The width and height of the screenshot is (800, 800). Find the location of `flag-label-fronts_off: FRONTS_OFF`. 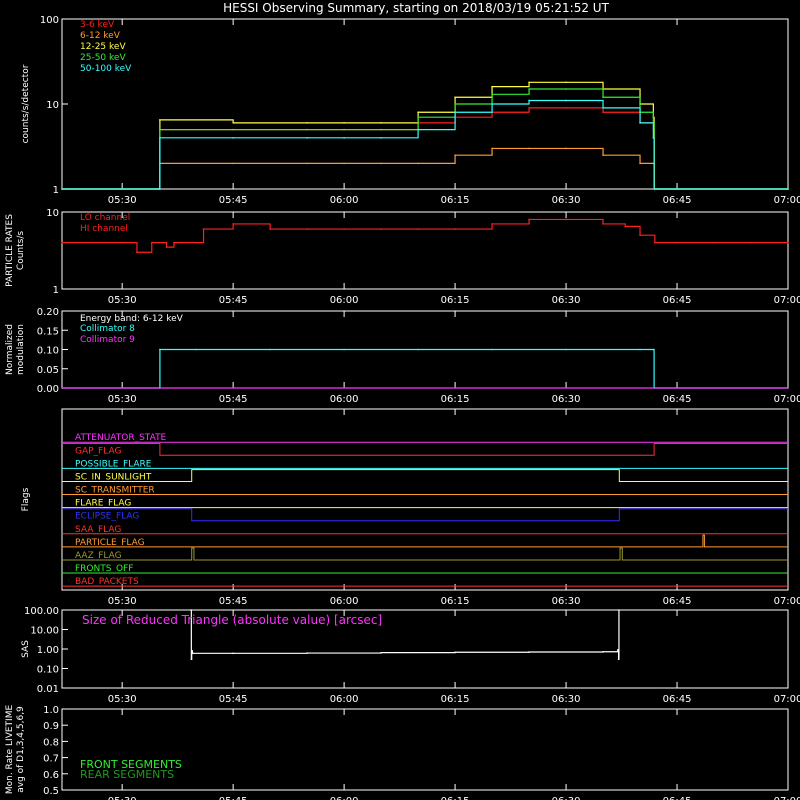

flag-label-fronts_off: FRONTS_OFF is located at coordinates (104, 569).